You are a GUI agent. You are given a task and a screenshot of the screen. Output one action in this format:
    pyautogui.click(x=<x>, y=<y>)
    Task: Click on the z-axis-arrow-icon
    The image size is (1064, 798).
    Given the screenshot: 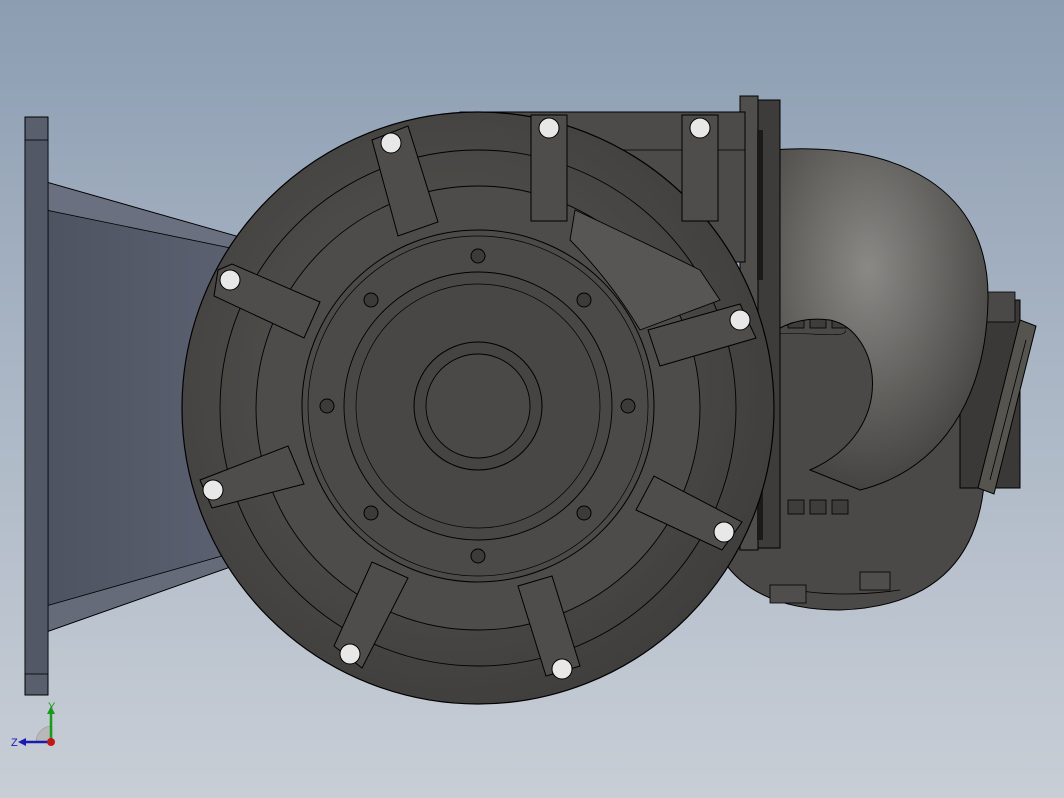 What is the action you would take?
    pyautogui.click(x=22, y=742)
    